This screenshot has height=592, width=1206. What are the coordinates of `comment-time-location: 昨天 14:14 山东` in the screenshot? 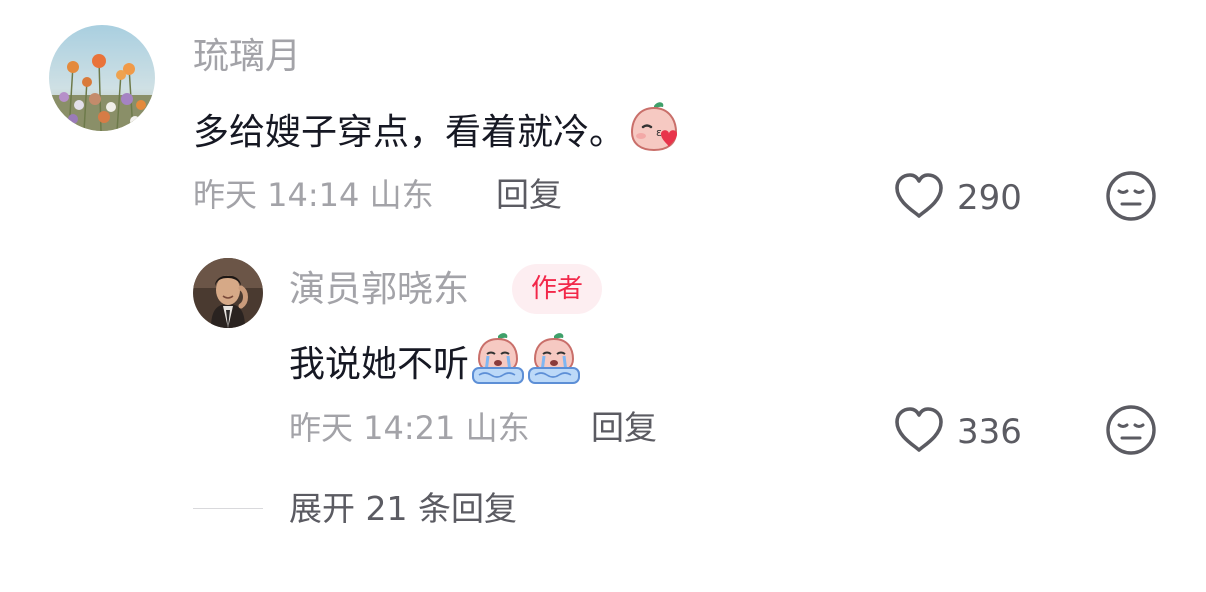 It's located at (313, 195).